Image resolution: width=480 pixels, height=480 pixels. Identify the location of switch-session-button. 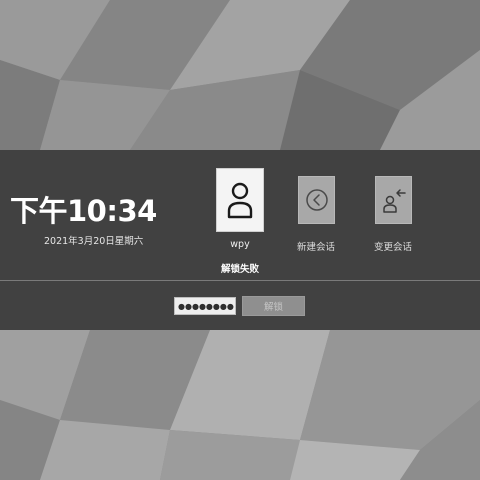
(393, 200).